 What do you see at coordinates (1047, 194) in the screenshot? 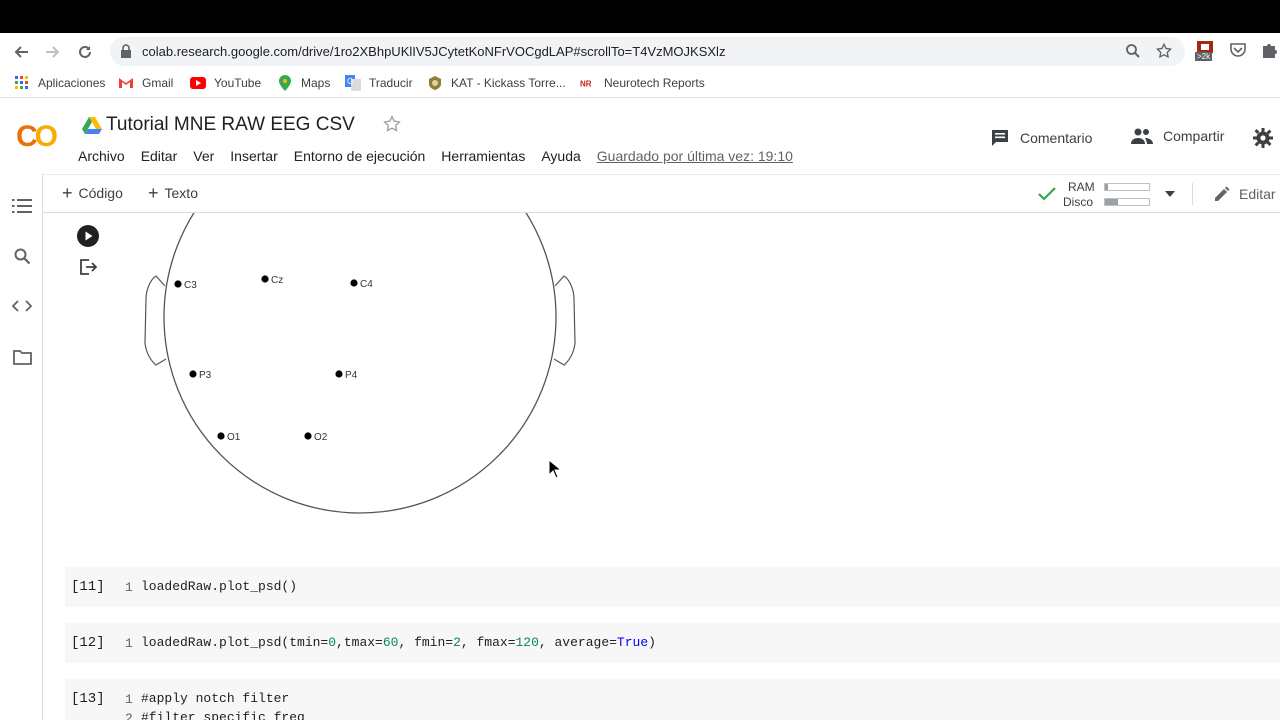
I see `checkmark-icon` at bounding box center [1047, 194].